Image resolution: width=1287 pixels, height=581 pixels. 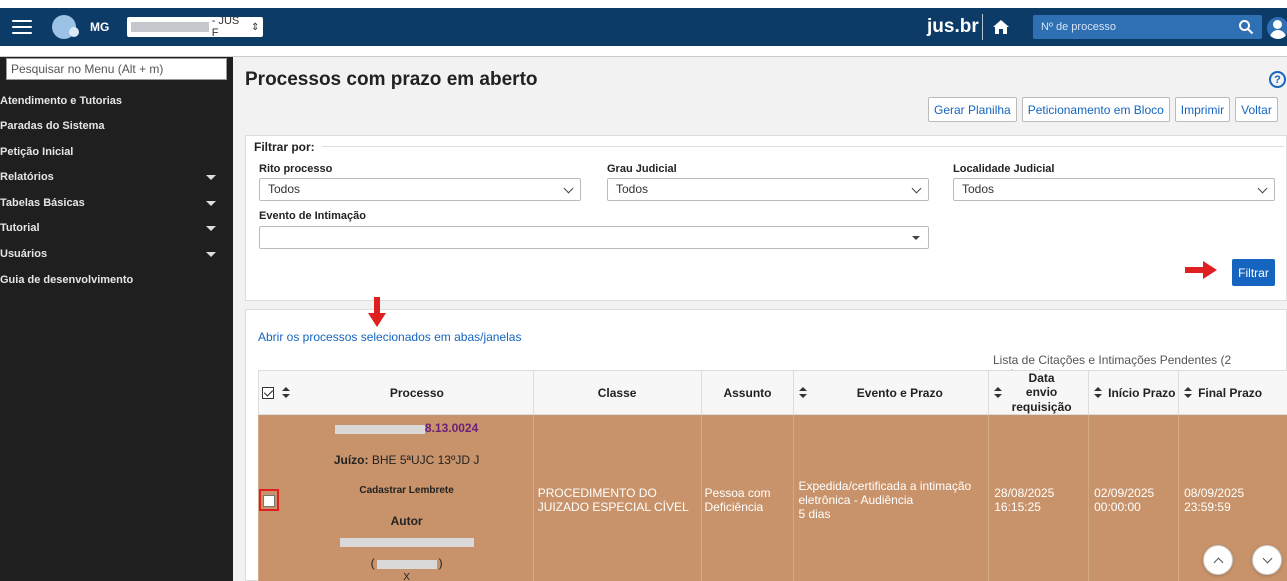 I want to click on sidebar-item-label: Petição Inicial, so click(x=37, y=152).